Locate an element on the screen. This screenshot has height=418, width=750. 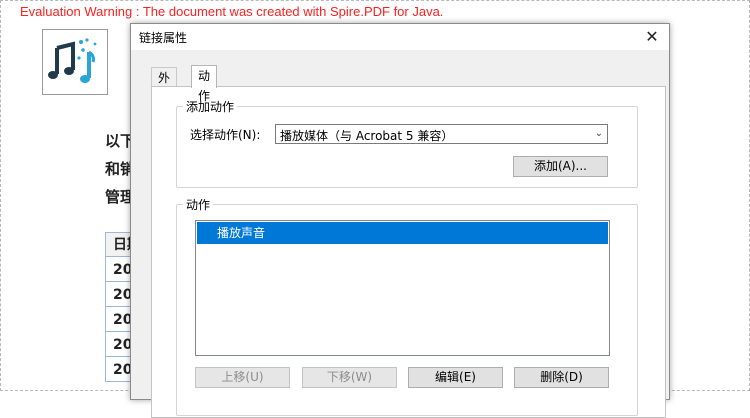
chevron-down-icon: ⌄ is located at coordinates (599, 134).